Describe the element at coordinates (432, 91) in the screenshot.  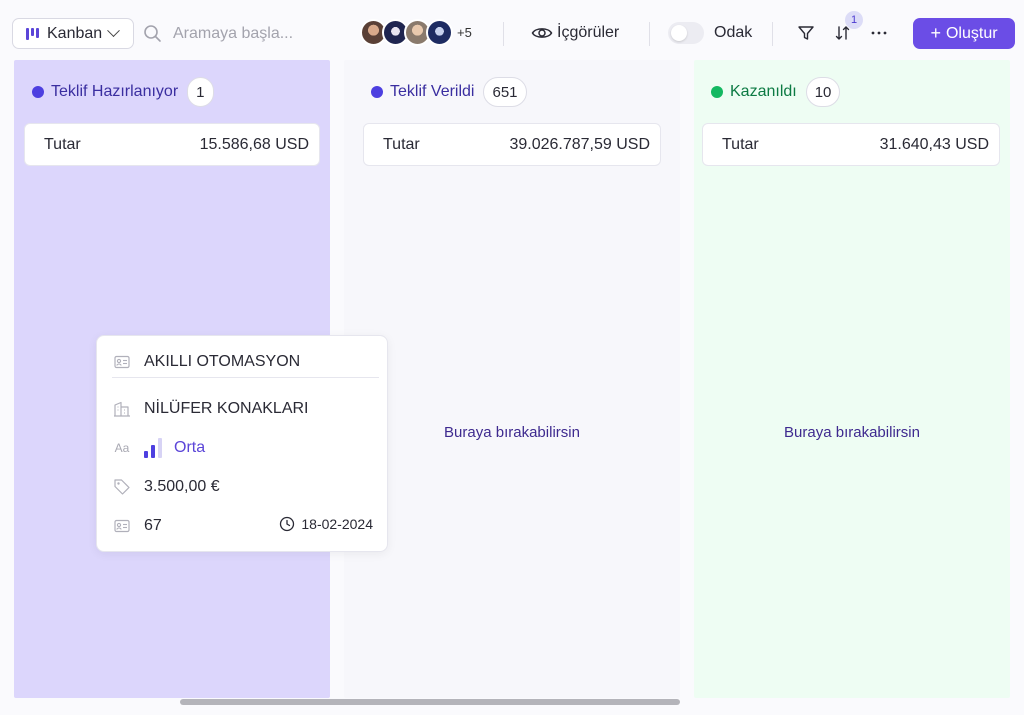
I see `column-title: Teklif Verildi` at that location.